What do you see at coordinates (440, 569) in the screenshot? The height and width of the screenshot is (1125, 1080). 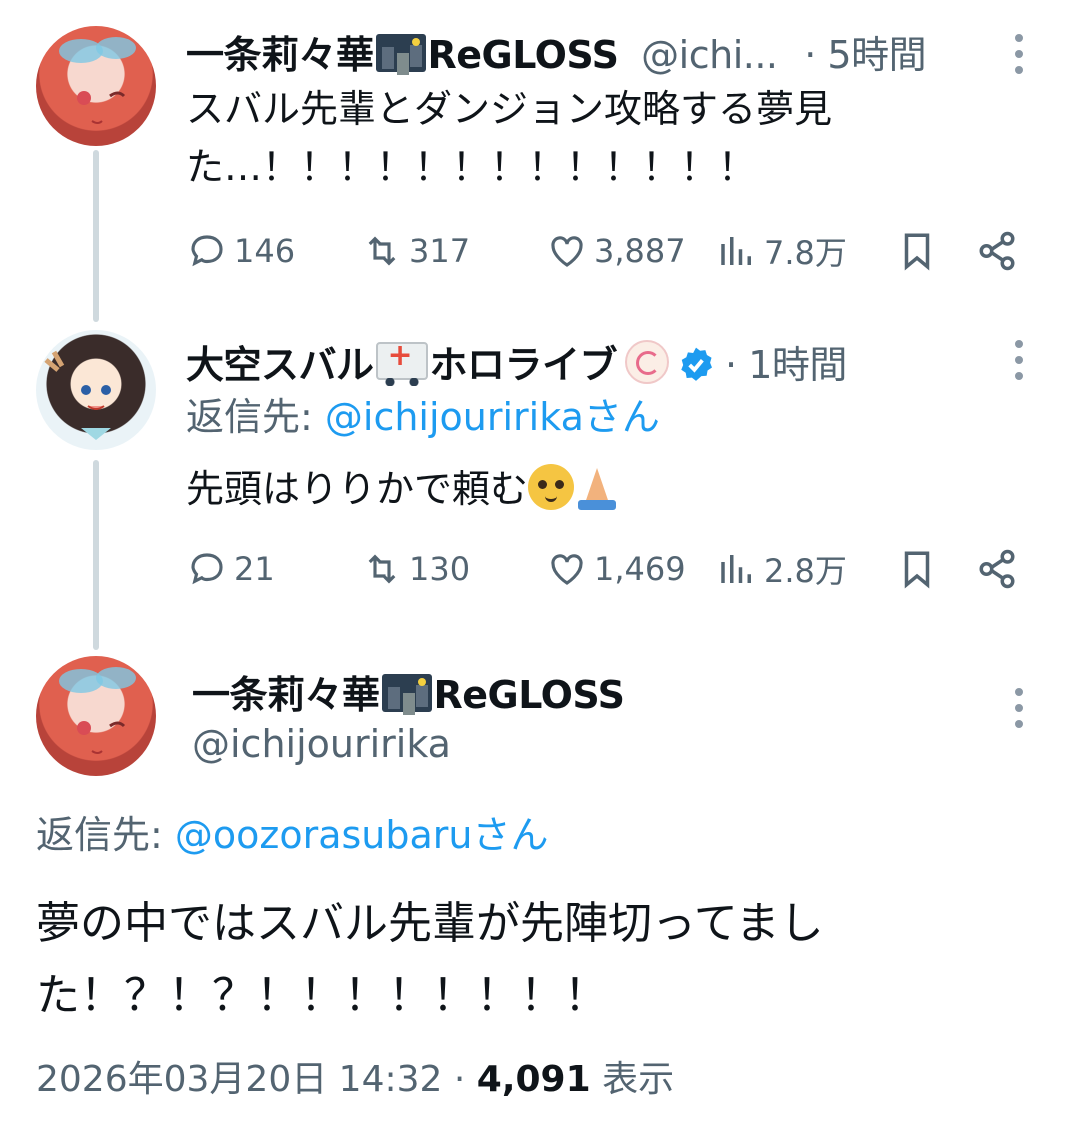 I see `retweet-count: 130` at bounding box center [440, 569].